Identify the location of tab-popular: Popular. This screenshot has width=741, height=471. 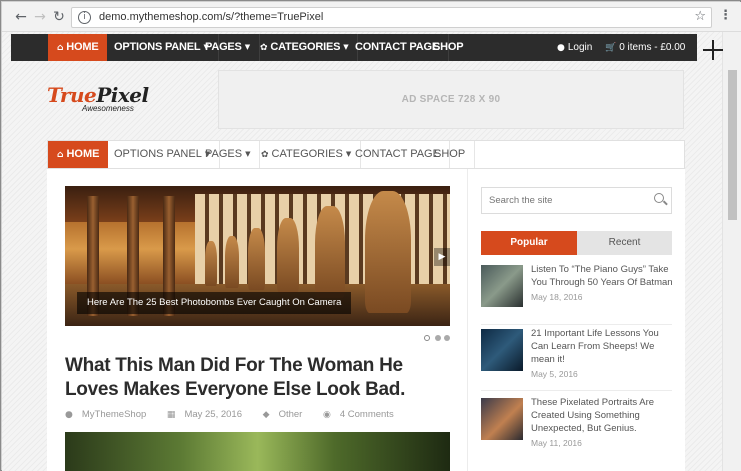
(529, 243).